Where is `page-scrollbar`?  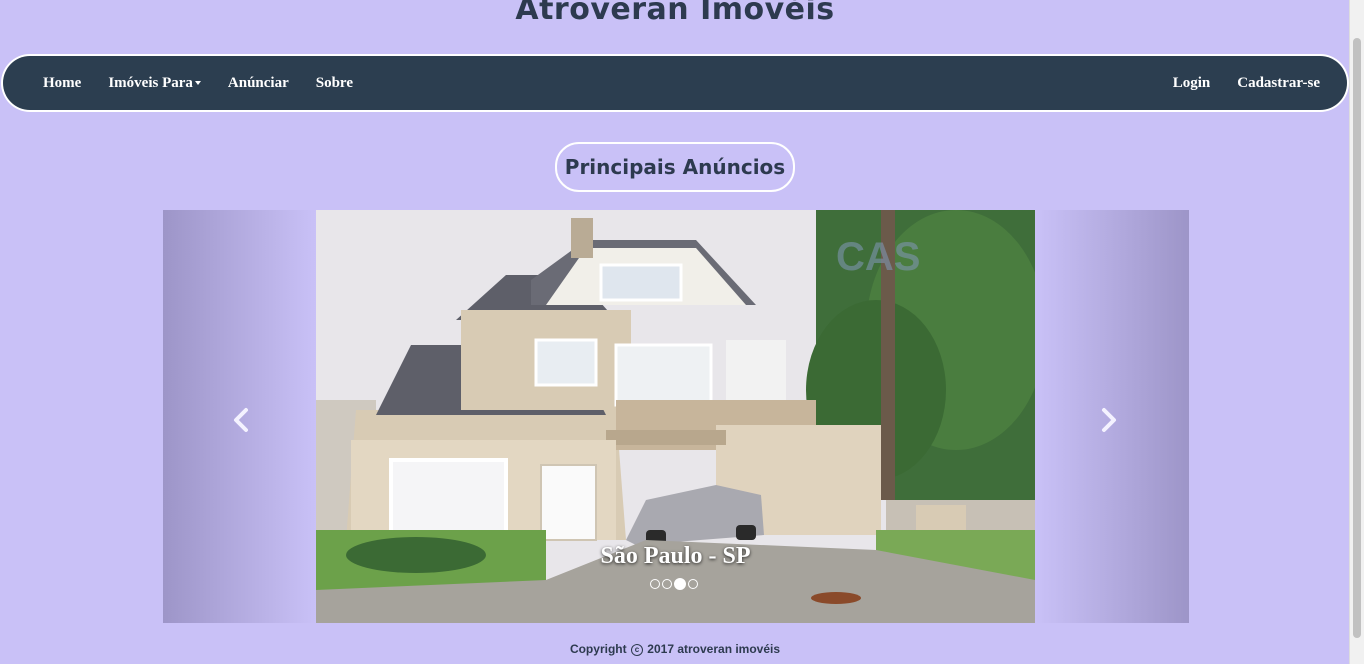
page-scrollbar is located at coordinates (1356, 332).